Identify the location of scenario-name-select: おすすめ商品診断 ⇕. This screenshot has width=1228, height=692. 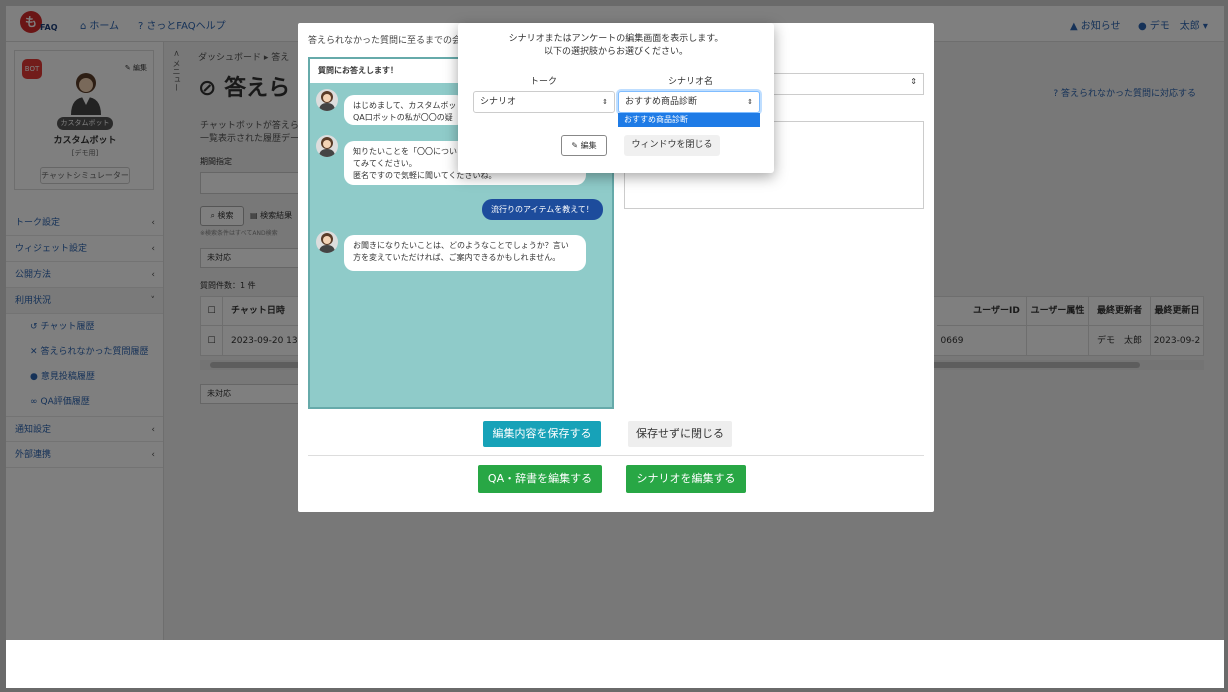
(689, 102).